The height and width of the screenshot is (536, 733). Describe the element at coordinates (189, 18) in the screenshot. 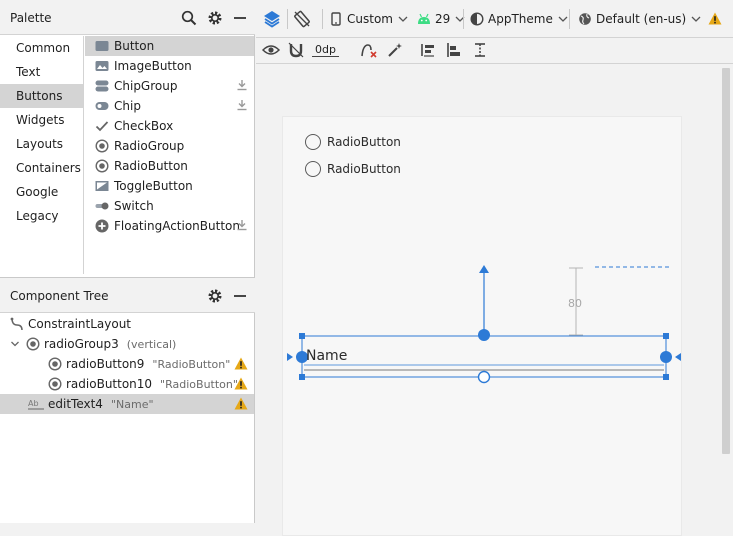

I see `search-icon` at that location.